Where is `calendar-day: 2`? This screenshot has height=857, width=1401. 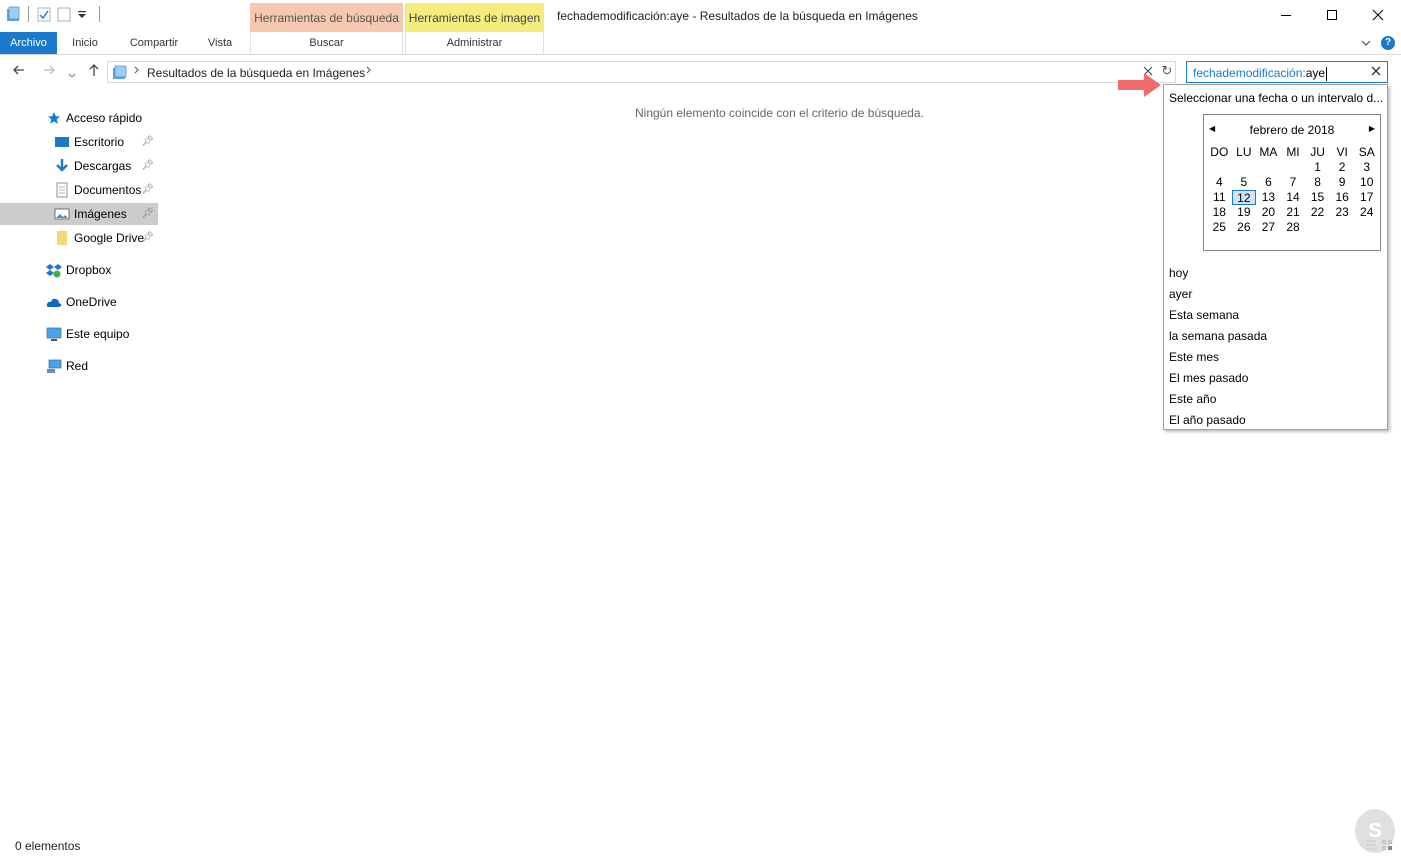 calendar-day: 2 is located at coordinates (1342, 167).